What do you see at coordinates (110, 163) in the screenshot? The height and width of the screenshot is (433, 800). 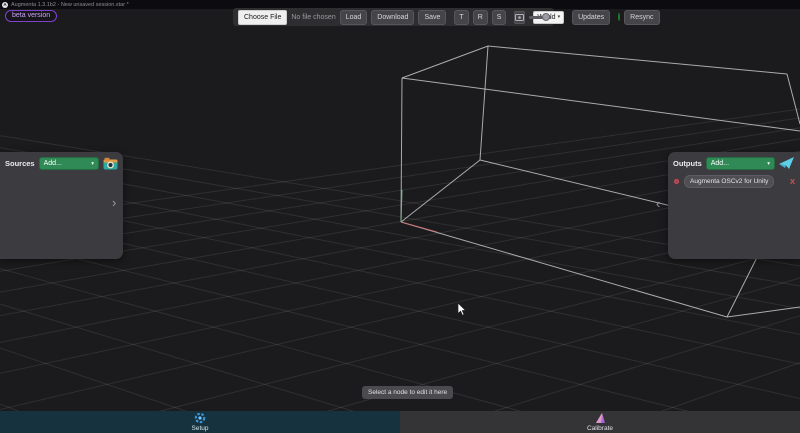 I see `camera-icon` at bounding box center [110, 163].